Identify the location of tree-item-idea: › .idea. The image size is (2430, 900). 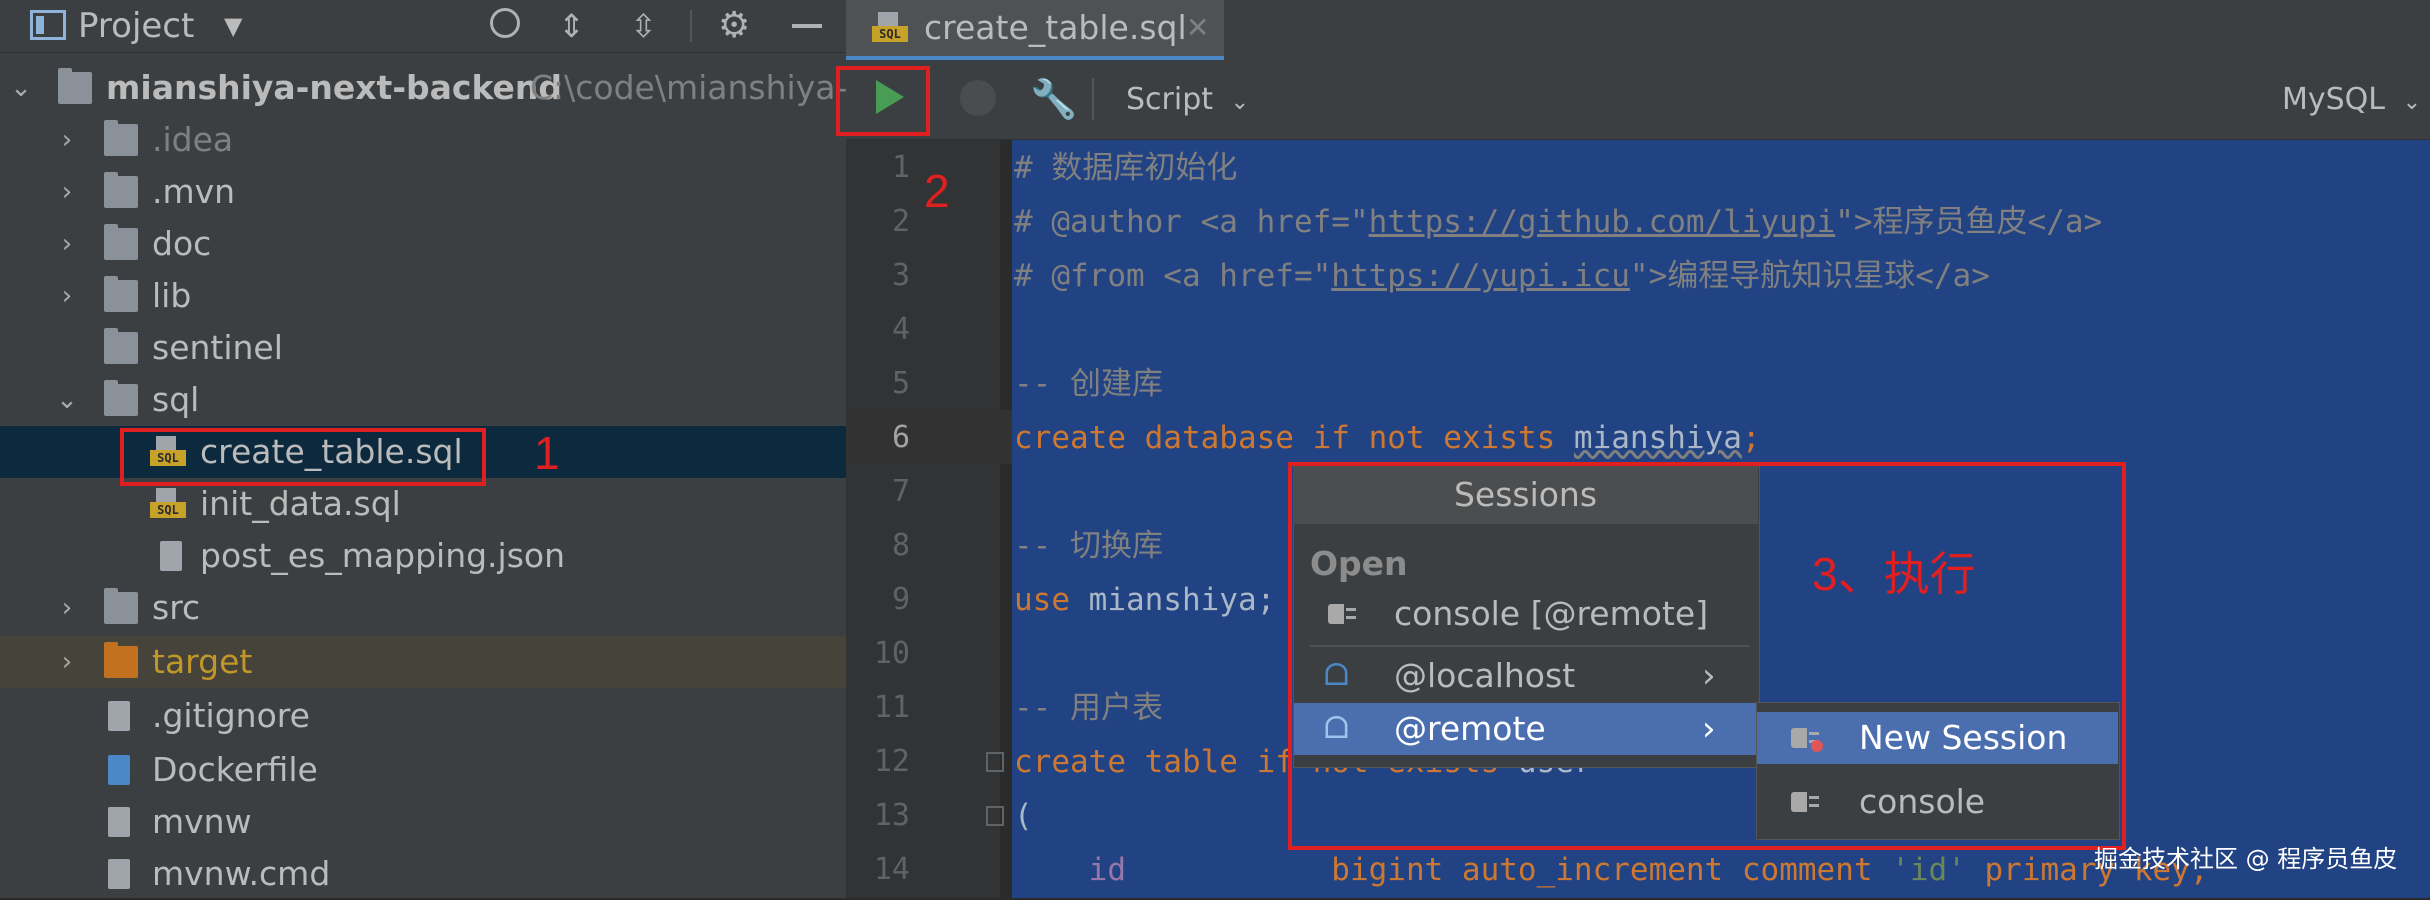
(423, 140).